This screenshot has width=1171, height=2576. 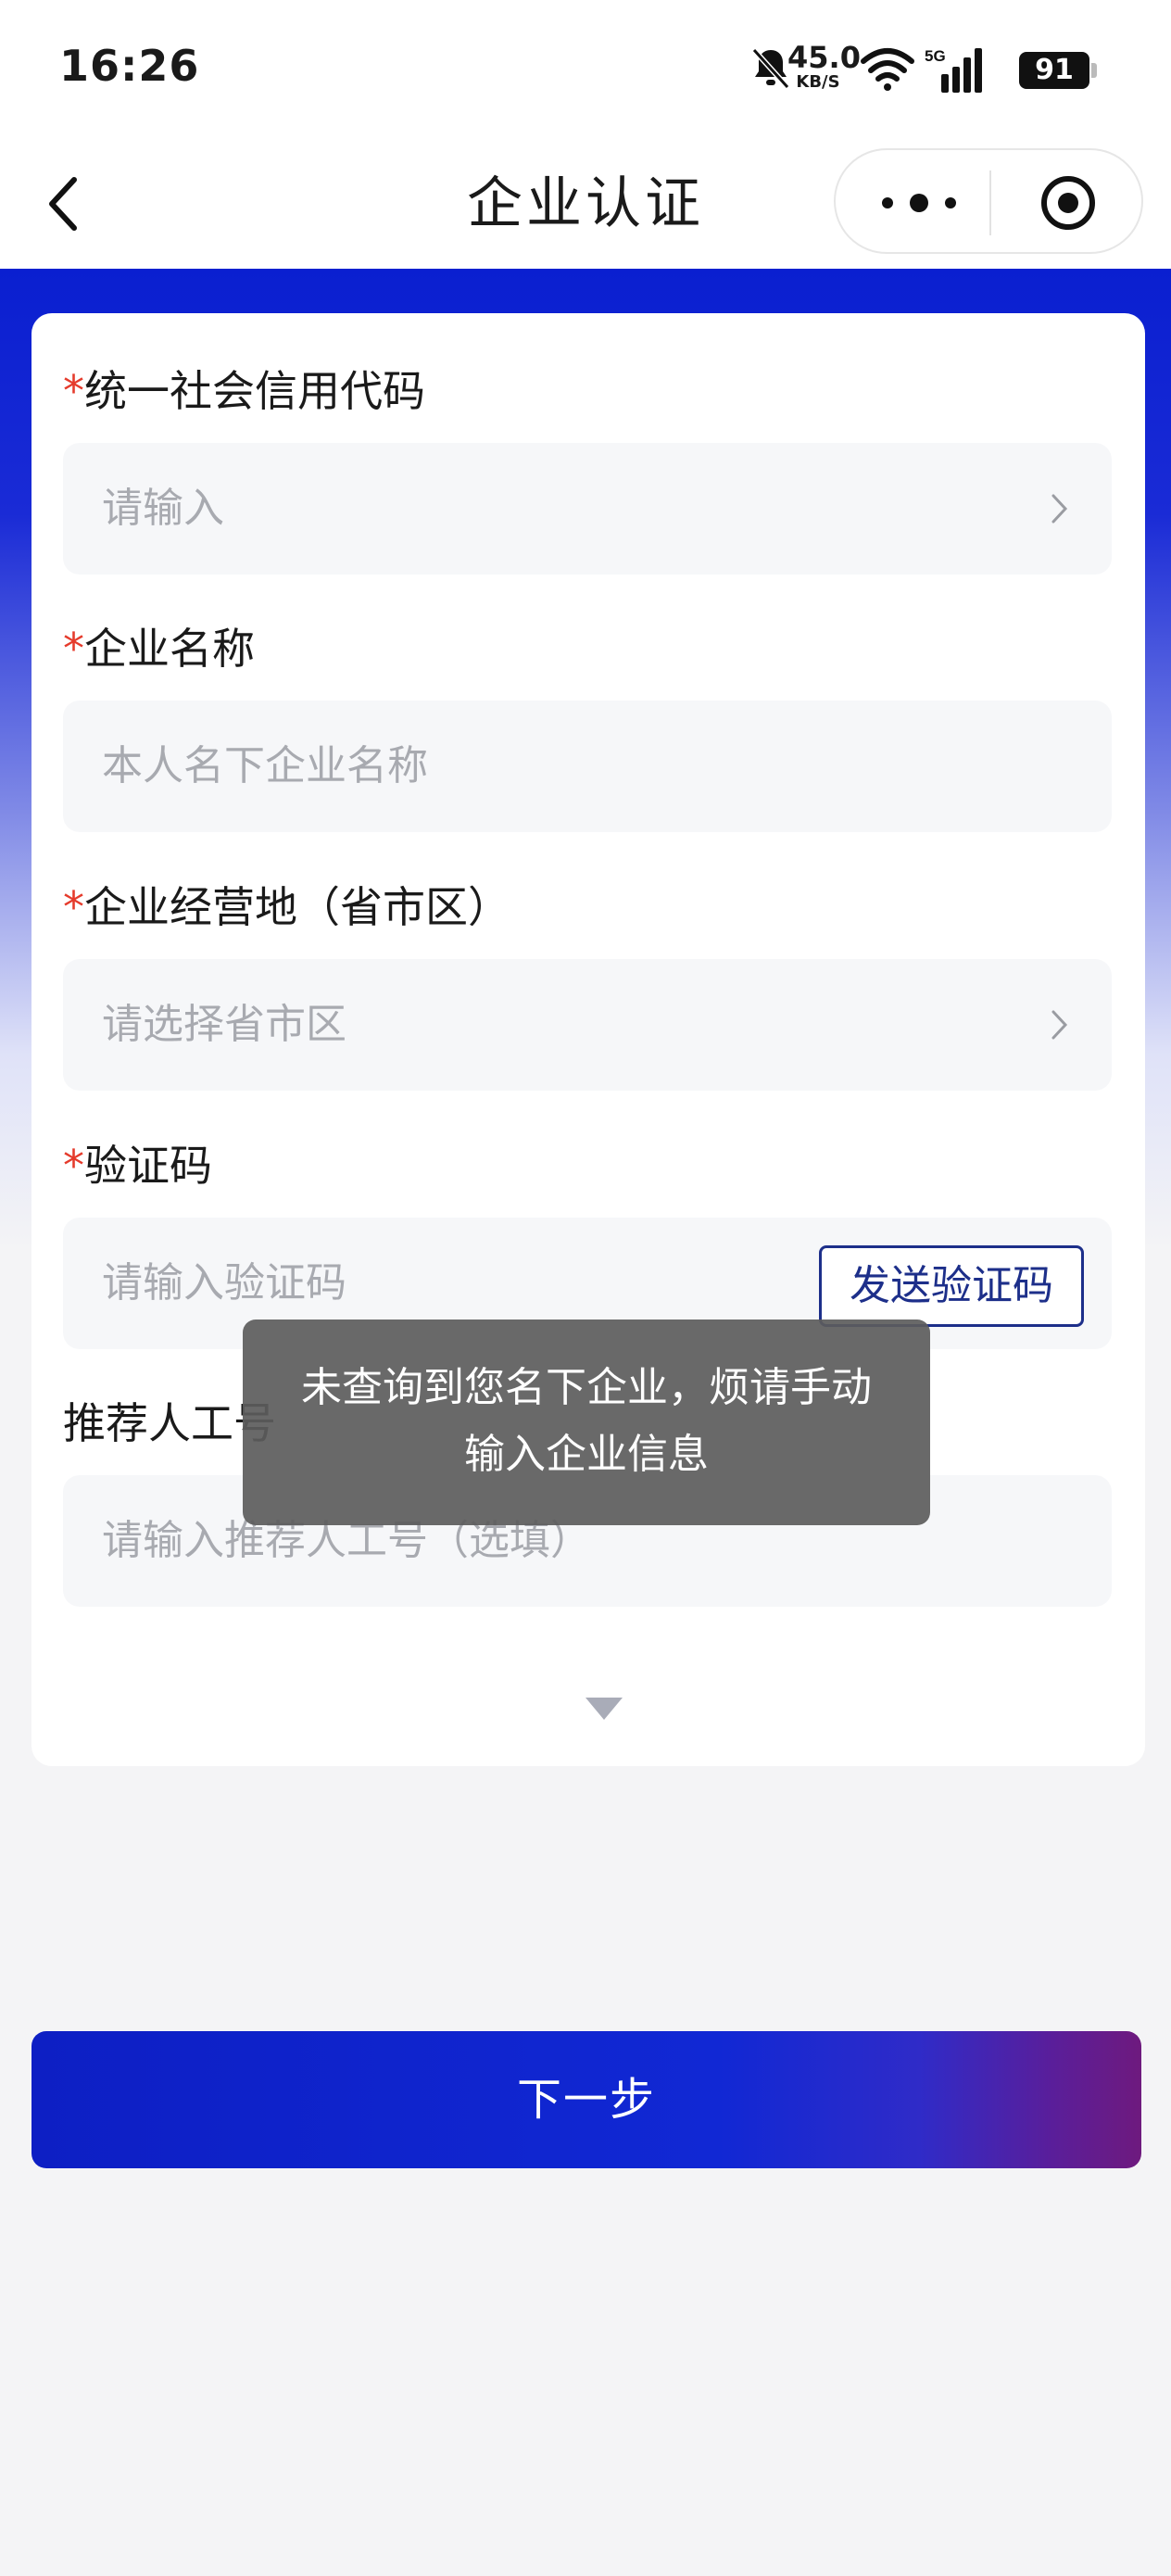 What do you see at coordinates (604, 1709) in the screenshot?
I see `expand-down-icon` at bounding box center [604, 1709].